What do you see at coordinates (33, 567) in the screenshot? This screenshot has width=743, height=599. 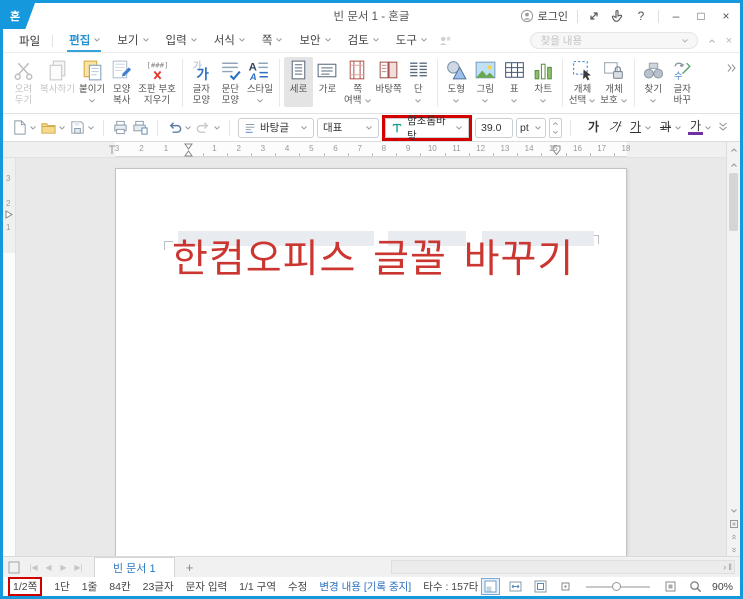 I see `first-tab-button: |◀` at bounding box center [33, 567].